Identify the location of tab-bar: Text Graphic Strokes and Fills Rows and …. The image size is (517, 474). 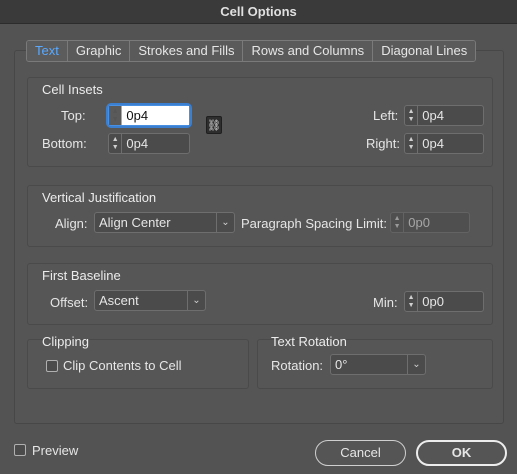
(251, 51).